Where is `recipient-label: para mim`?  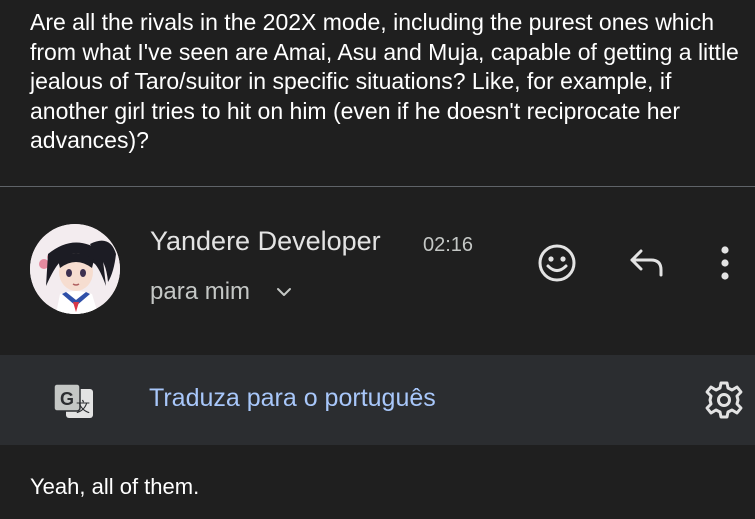 recipient-label: para mim is located at coordinates (200, 292).